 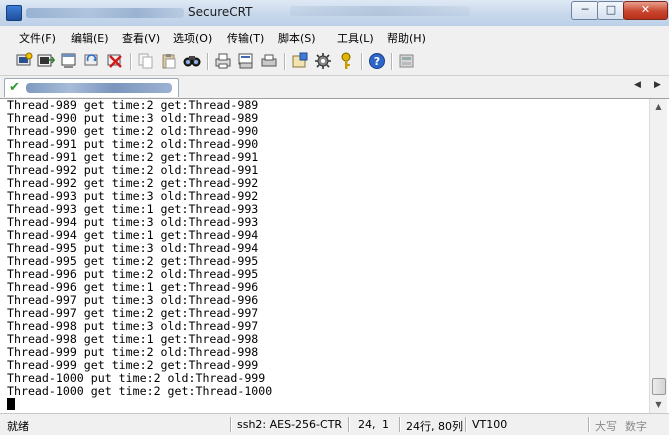 I want to click on vertical-scrollbar: ▲ ▼, so click(x=658, y=256).